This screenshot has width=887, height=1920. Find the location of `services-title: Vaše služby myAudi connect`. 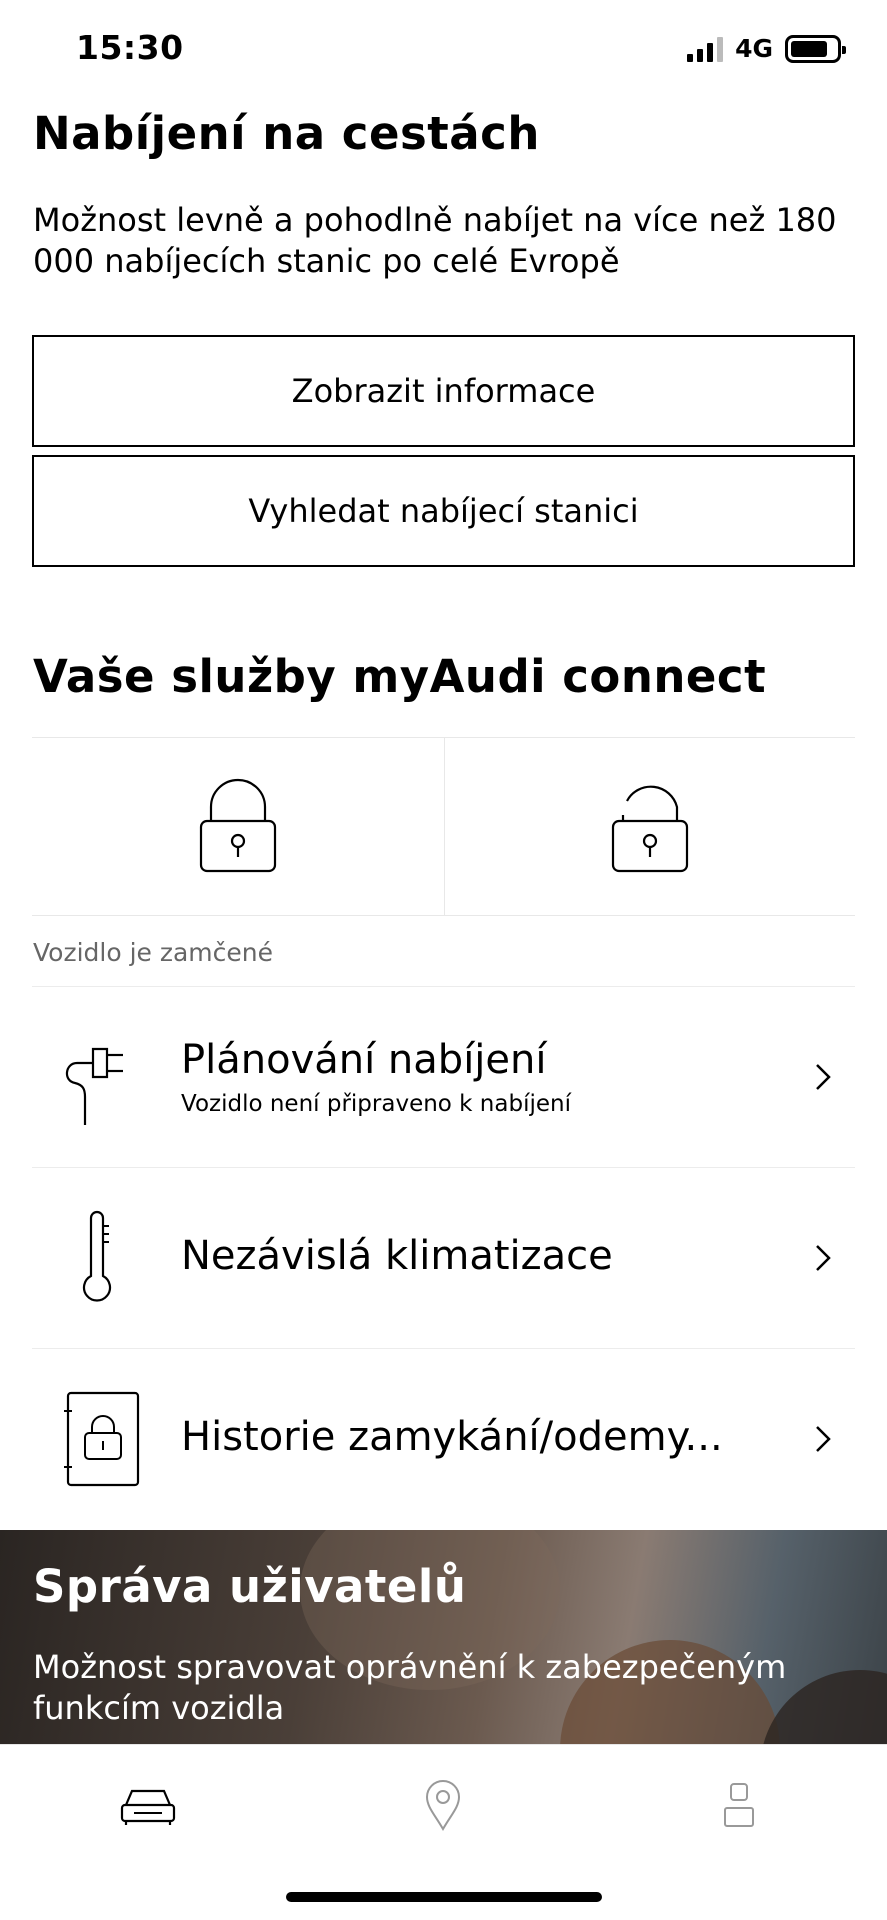

services-title: Vaše služby myAudi connect is located at coordinates (400, 676).